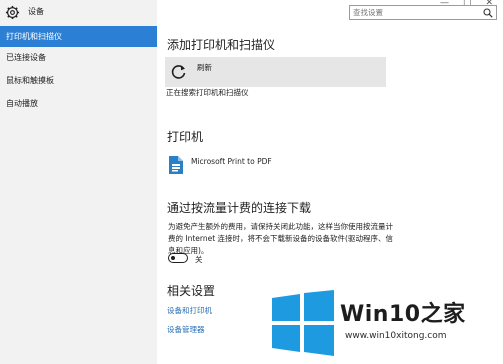 The height and width of the screenshot is (364, 503). Describe the element at coordinates (178, 258) in the screenshot. I see `metered-download-toggle` at that location.